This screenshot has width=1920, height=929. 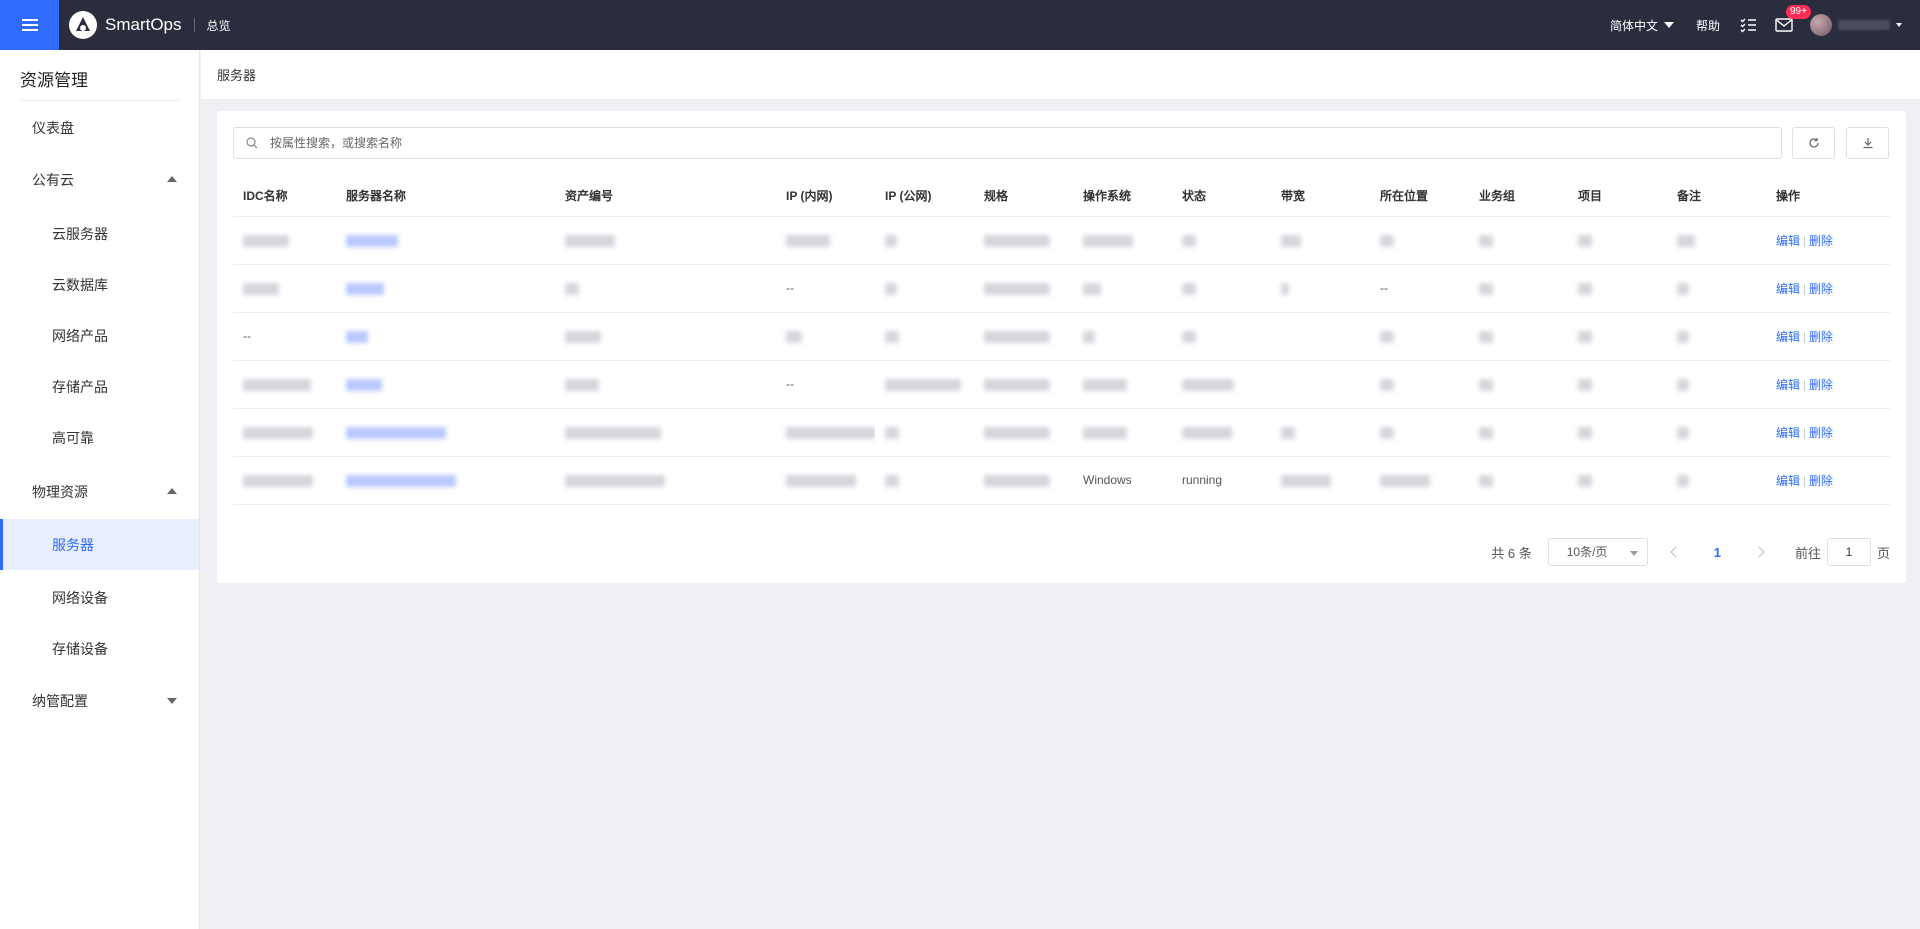 I want to click on prev-page-icon, so click(x=1676, y=552).